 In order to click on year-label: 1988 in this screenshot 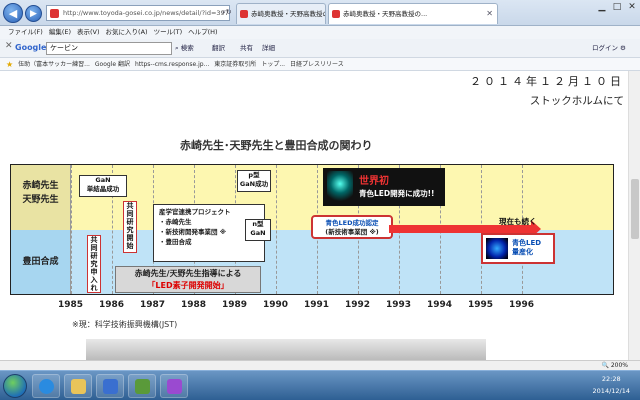, I will do `click(194, 305)`.